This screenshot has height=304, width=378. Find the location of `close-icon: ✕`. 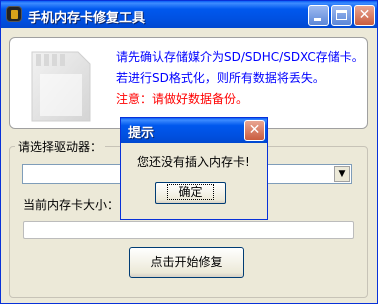

close-icon: ✕ is located at coordinates (364, 15).